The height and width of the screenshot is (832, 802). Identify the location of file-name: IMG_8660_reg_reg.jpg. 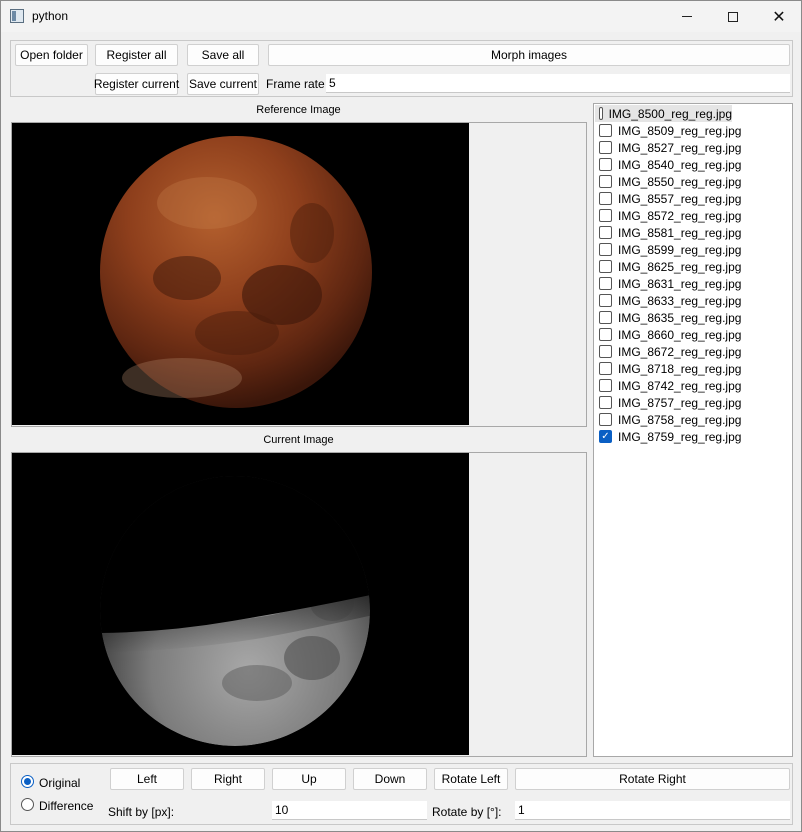
(680, 334).